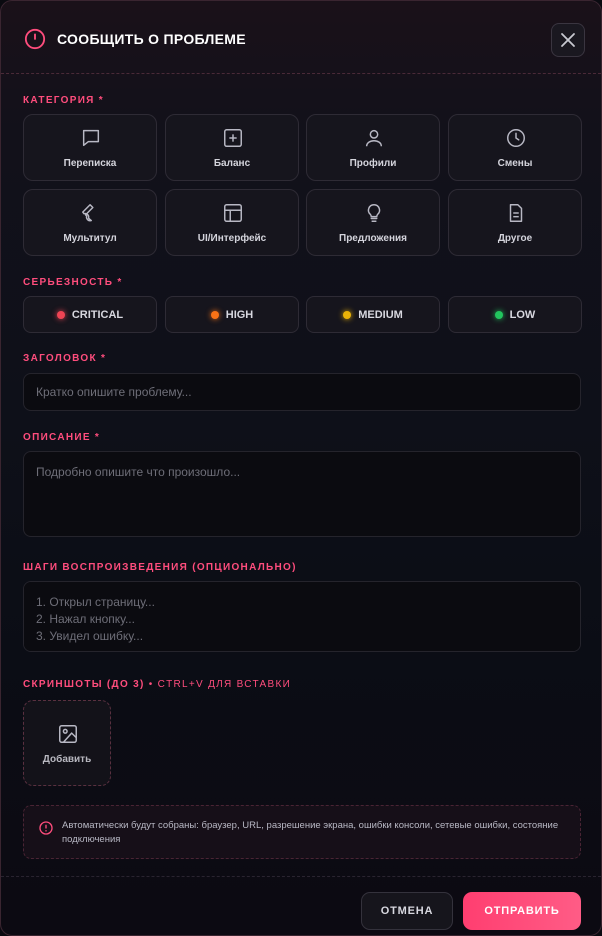 Image resolution: width=602 pixels, height=936 pixels. What do you see at coordinates (516, 213) in the screenshot?
I see `file-icon` at bounding box center [516, 213].